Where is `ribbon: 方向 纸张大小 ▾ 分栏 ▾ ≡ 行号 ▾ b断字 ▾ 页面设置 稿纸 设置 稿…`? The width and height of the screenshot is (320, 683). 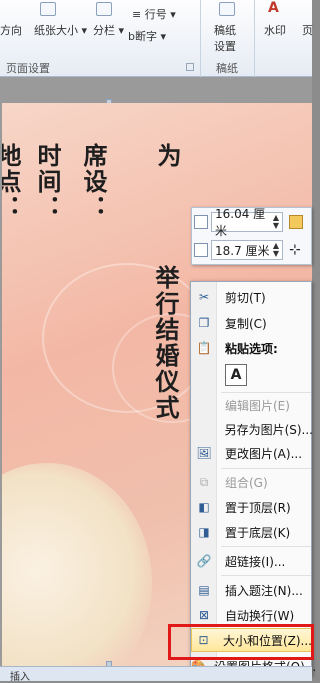 ribbon: 方向 纸张大小 ▾ 分栏 ▾ ≡ 行号 ▾ b断字 ▾ 页面设置 稿纸 设置 稿… is located at coordinates (156, 38).